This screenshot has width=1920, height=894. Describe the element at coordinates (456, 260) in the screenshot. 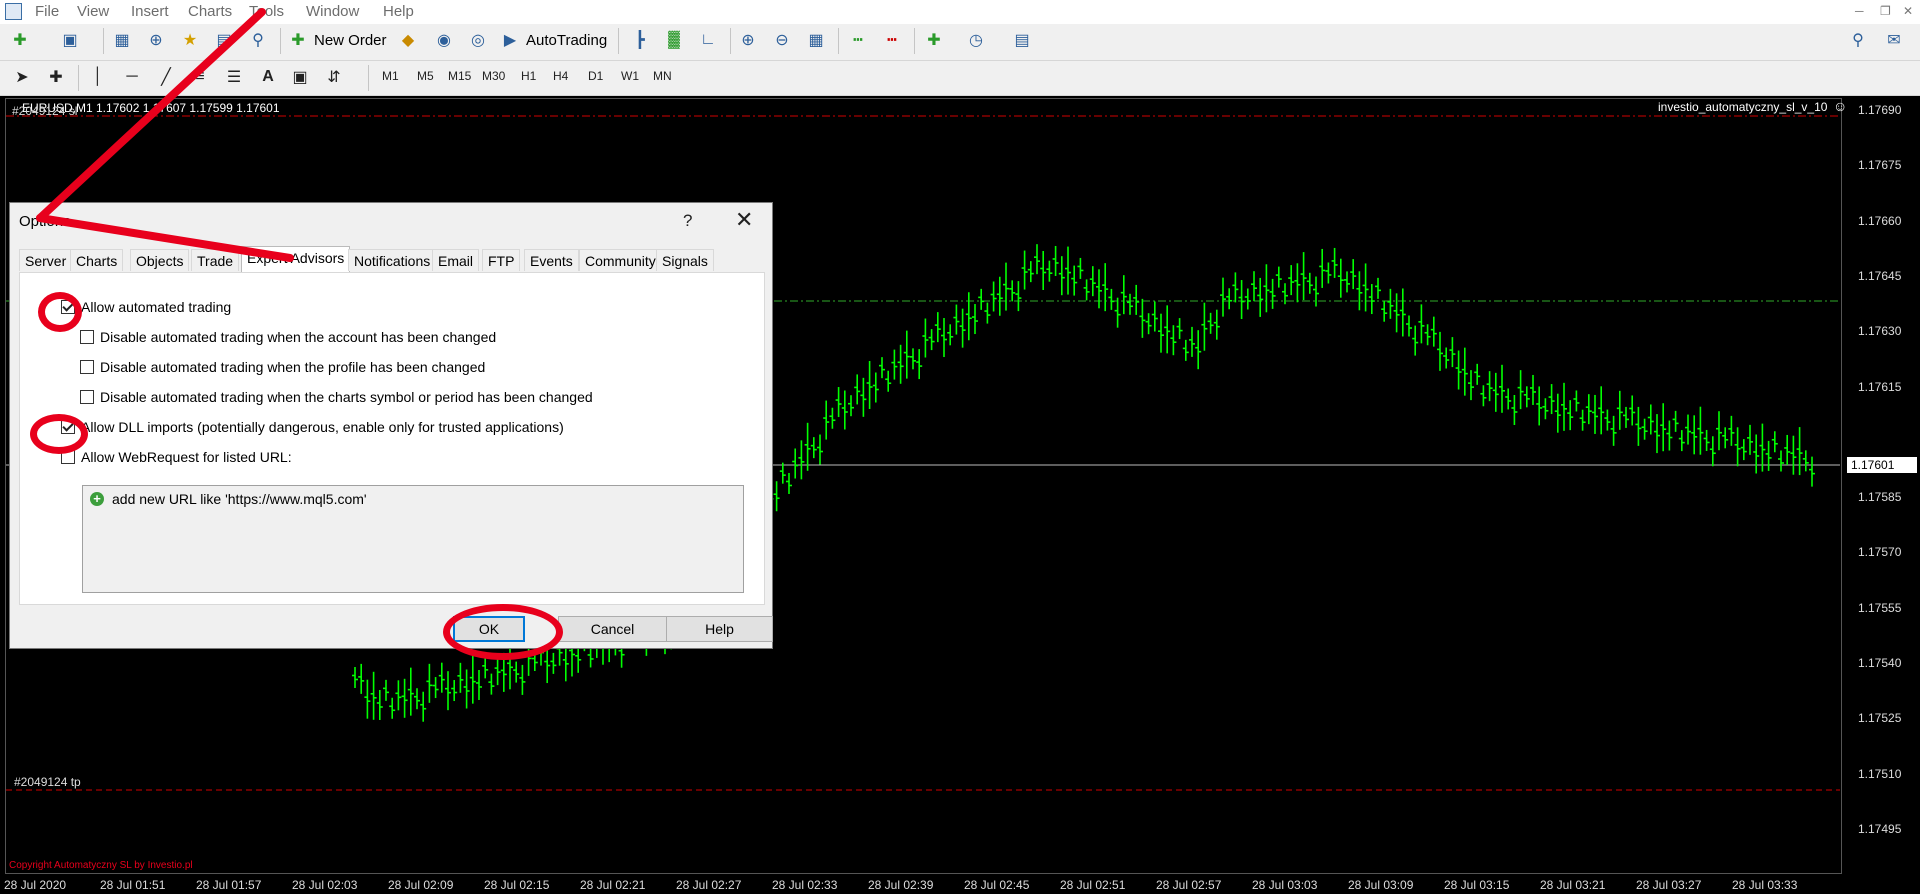

I see `tab-email: Email` at that location.